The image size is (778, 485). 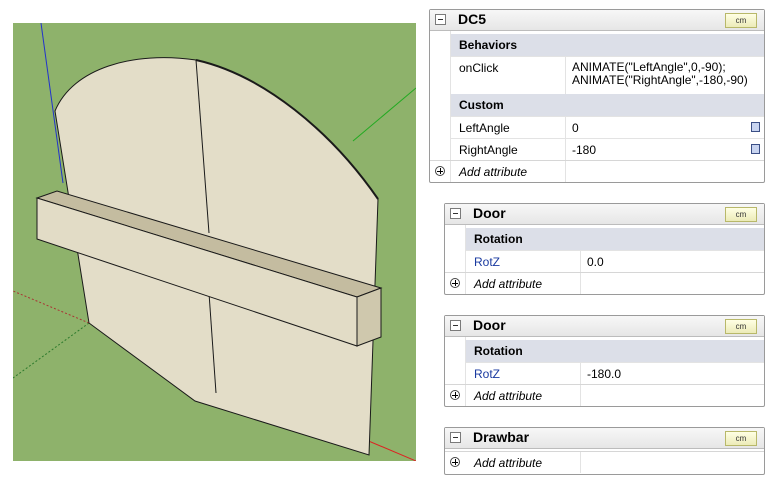 I want to click on dc5-header: DC5 cm, so click(x=597, y=20).